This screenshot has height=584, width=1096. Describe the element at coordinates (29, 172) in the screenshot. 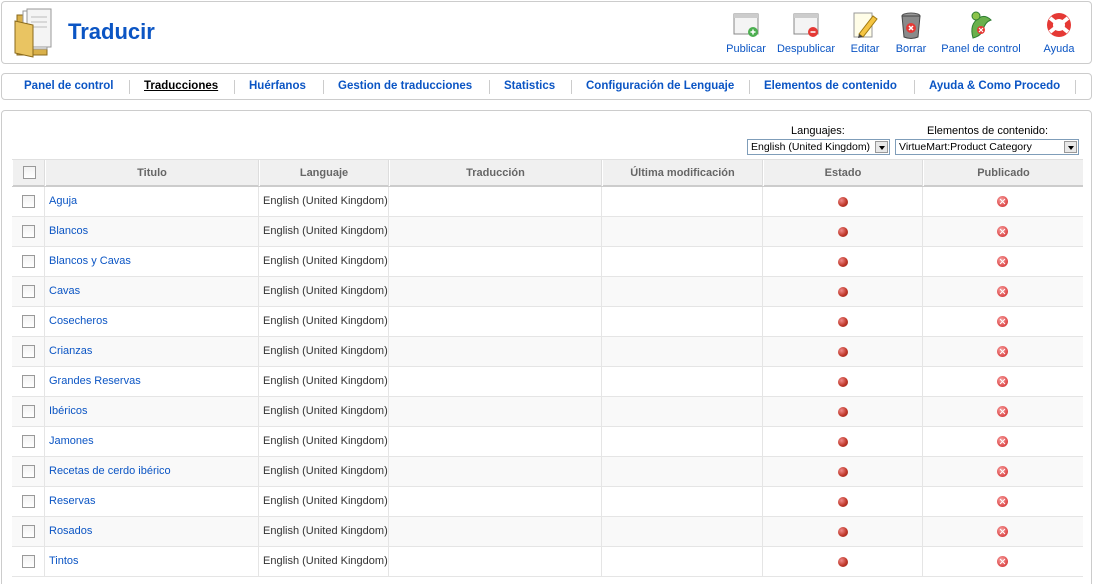

I see `select-all-checkbox` at that location.